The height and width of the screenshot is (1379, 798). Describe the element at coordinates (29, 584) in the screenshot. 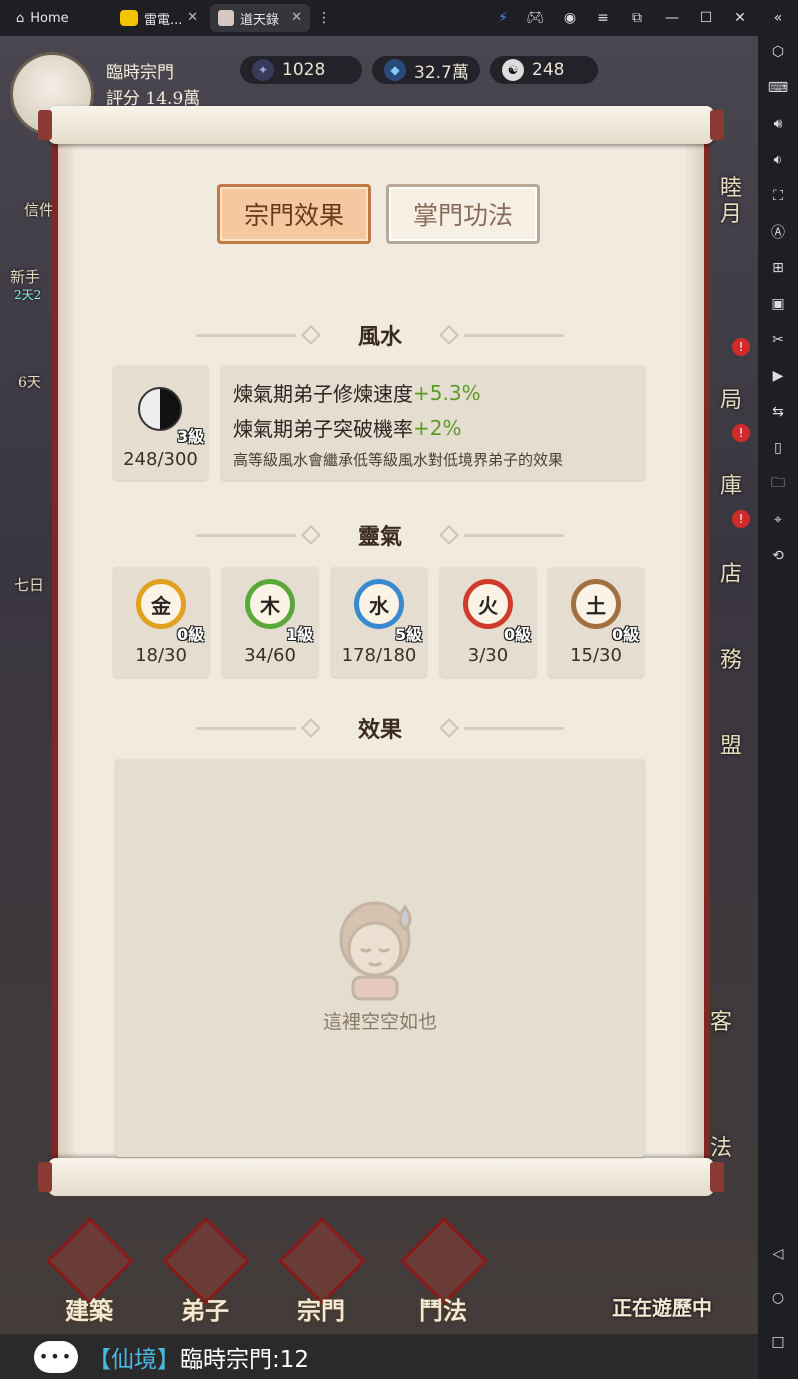

I see `seven-day-label: 七日` at that location.